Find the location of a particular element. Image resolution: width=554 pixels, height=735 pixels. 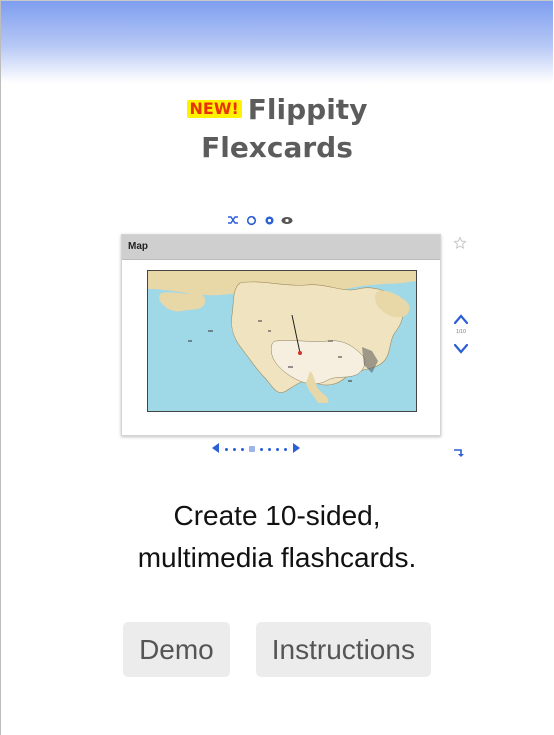

refresh-icon is located at coordinates (251, 220).